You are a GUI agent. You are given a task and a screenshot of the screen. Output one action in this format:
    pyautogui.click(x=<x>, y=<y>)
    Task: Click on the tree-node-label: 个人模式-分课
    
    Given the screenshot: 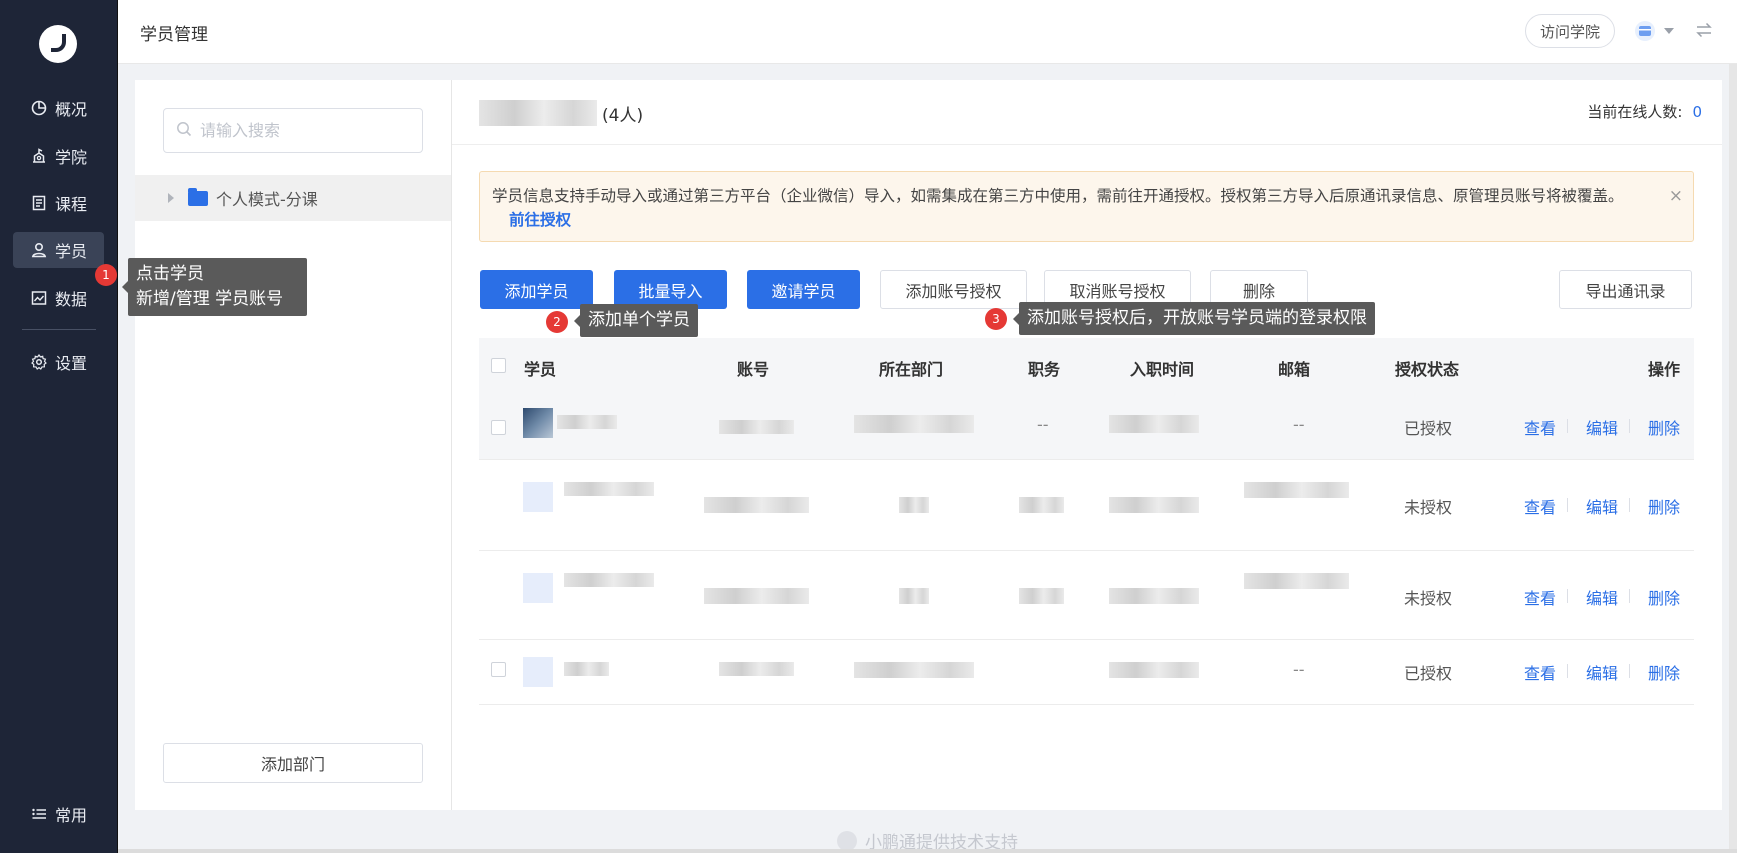 What is the action you would take?
    pyautogui.click(x=267, y=199)
    